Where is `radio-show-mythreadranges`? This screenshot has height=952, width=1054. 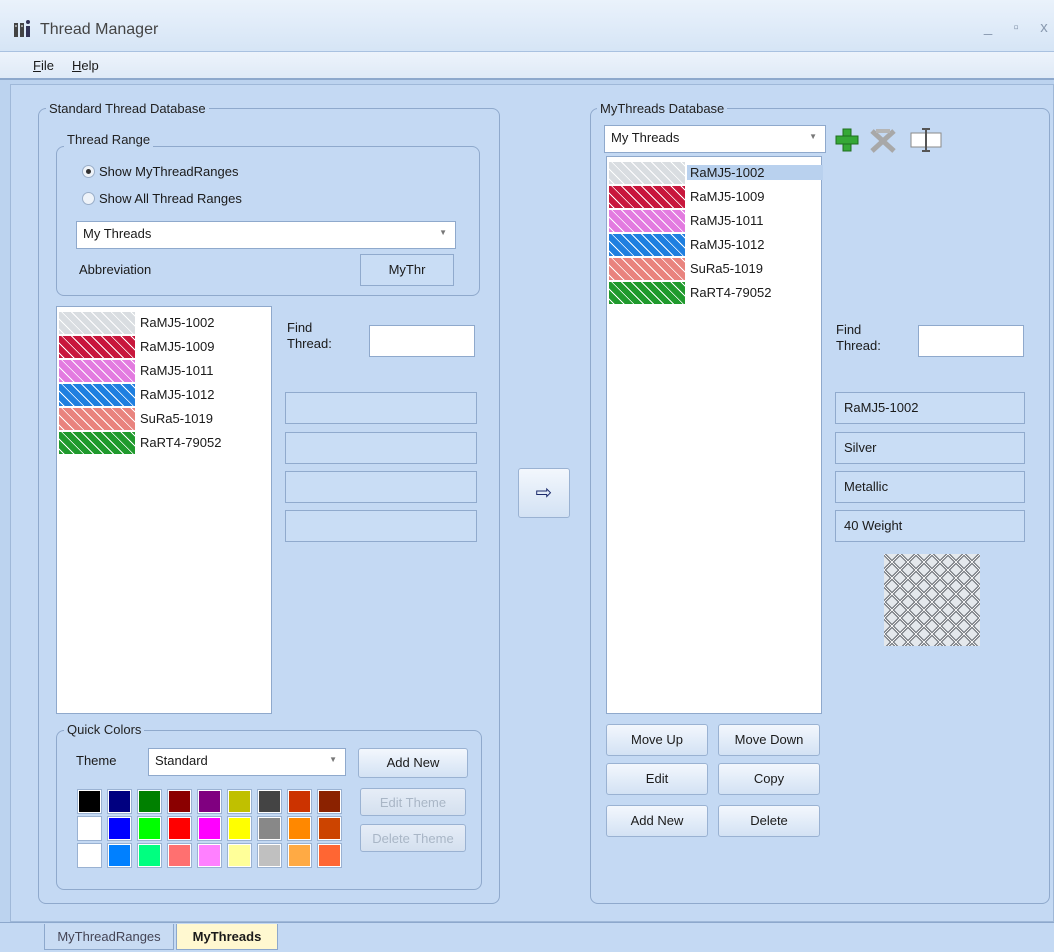 radio-show-mythreadranges is located at coordinates (88, 171).